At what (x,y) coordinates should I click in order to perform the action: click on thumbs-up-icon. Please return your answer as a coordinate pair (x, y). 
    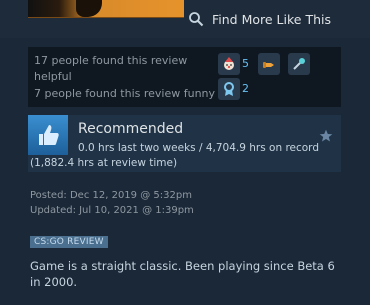
    Looking at the image, I should click on (48, 135).